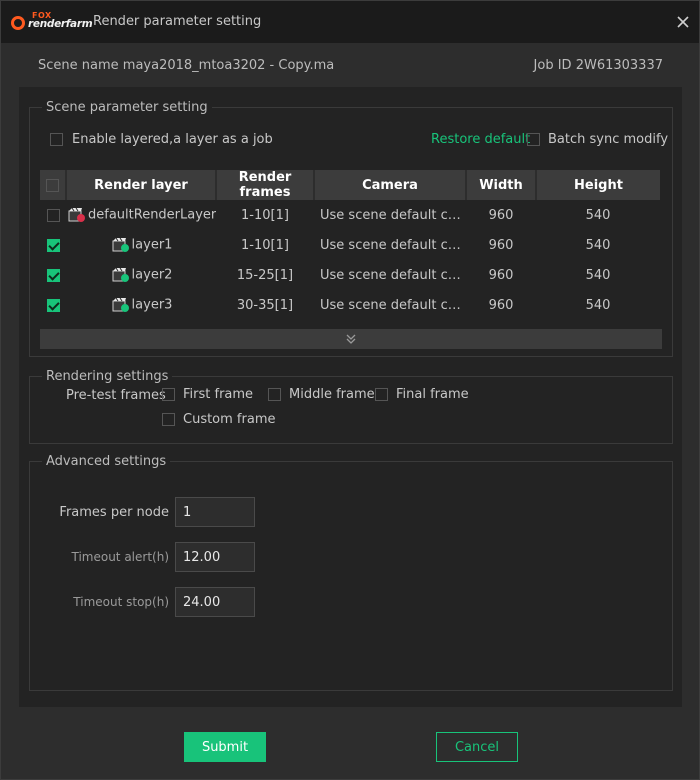  What do you see at coordinates (552, 65) in the screenshot?
I see `job-id-label: Job ID` at bounding box center [552, 65].